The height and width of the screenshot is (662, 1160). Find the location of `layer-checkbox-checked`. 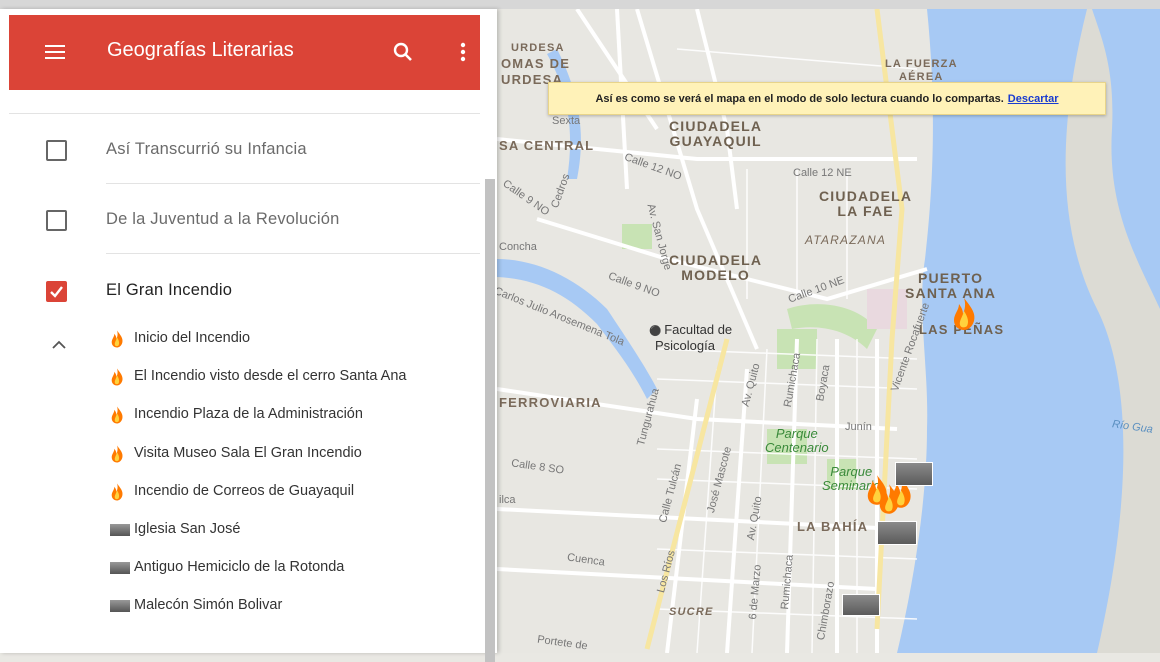

layer-checkbox-checked is located at coordinates (56, 291).